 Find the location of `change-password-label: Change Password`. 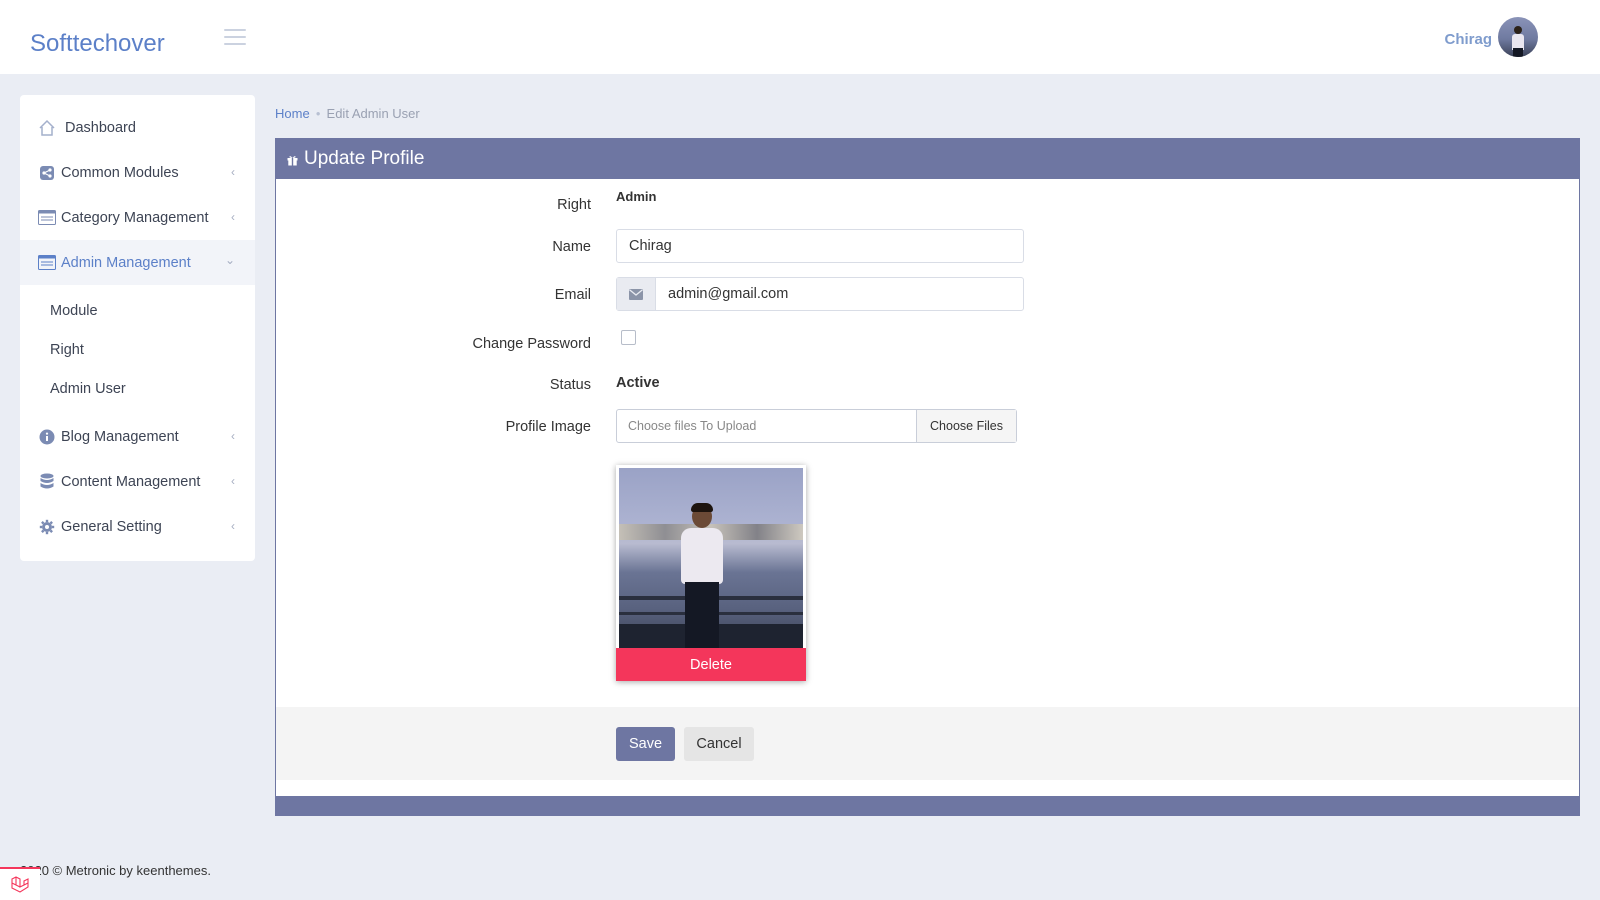

change-password-label: Change Password is located at coordinates (532, 344).